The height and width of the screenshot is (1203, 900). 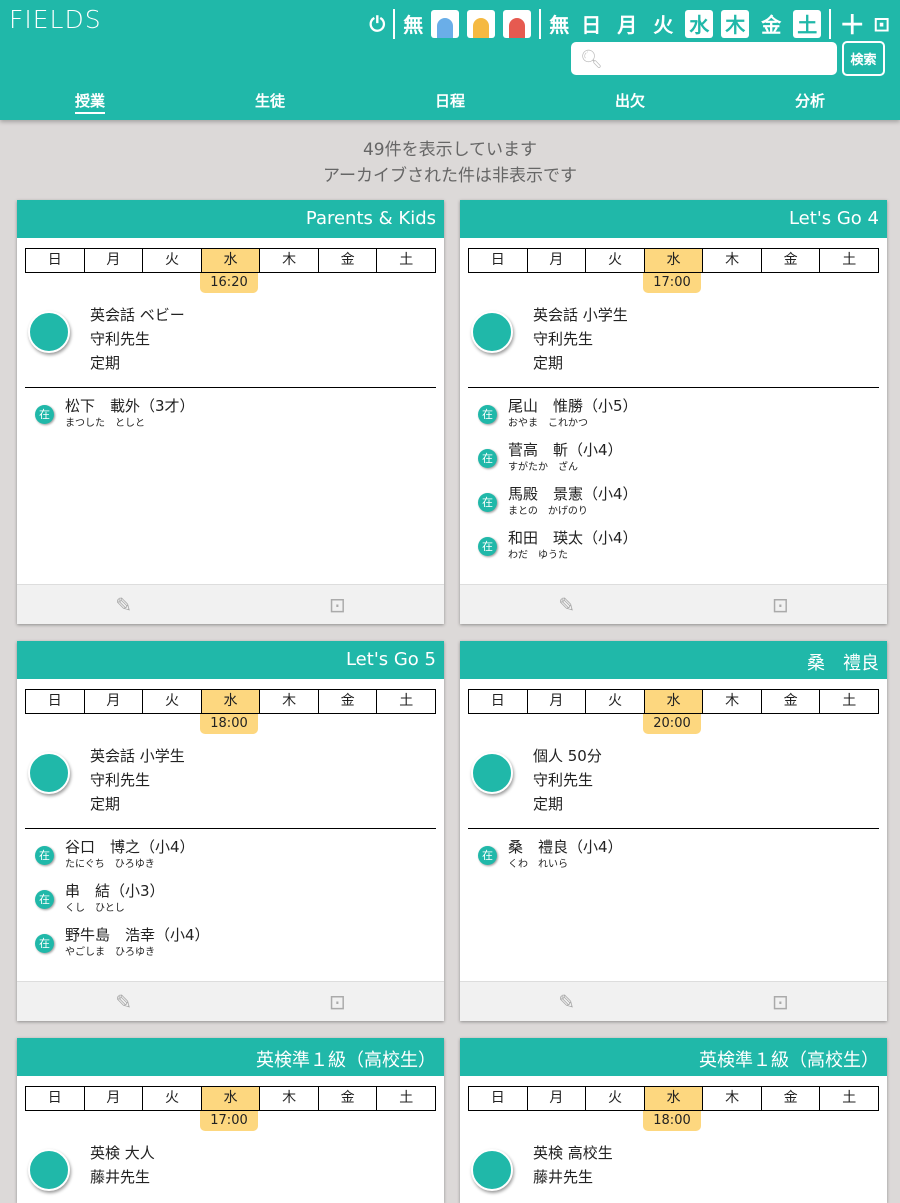 What do you see at coordinates (591, 24) in the screenshot?
I see `day-filter-sun: 日` at bounding box center [591, 24].